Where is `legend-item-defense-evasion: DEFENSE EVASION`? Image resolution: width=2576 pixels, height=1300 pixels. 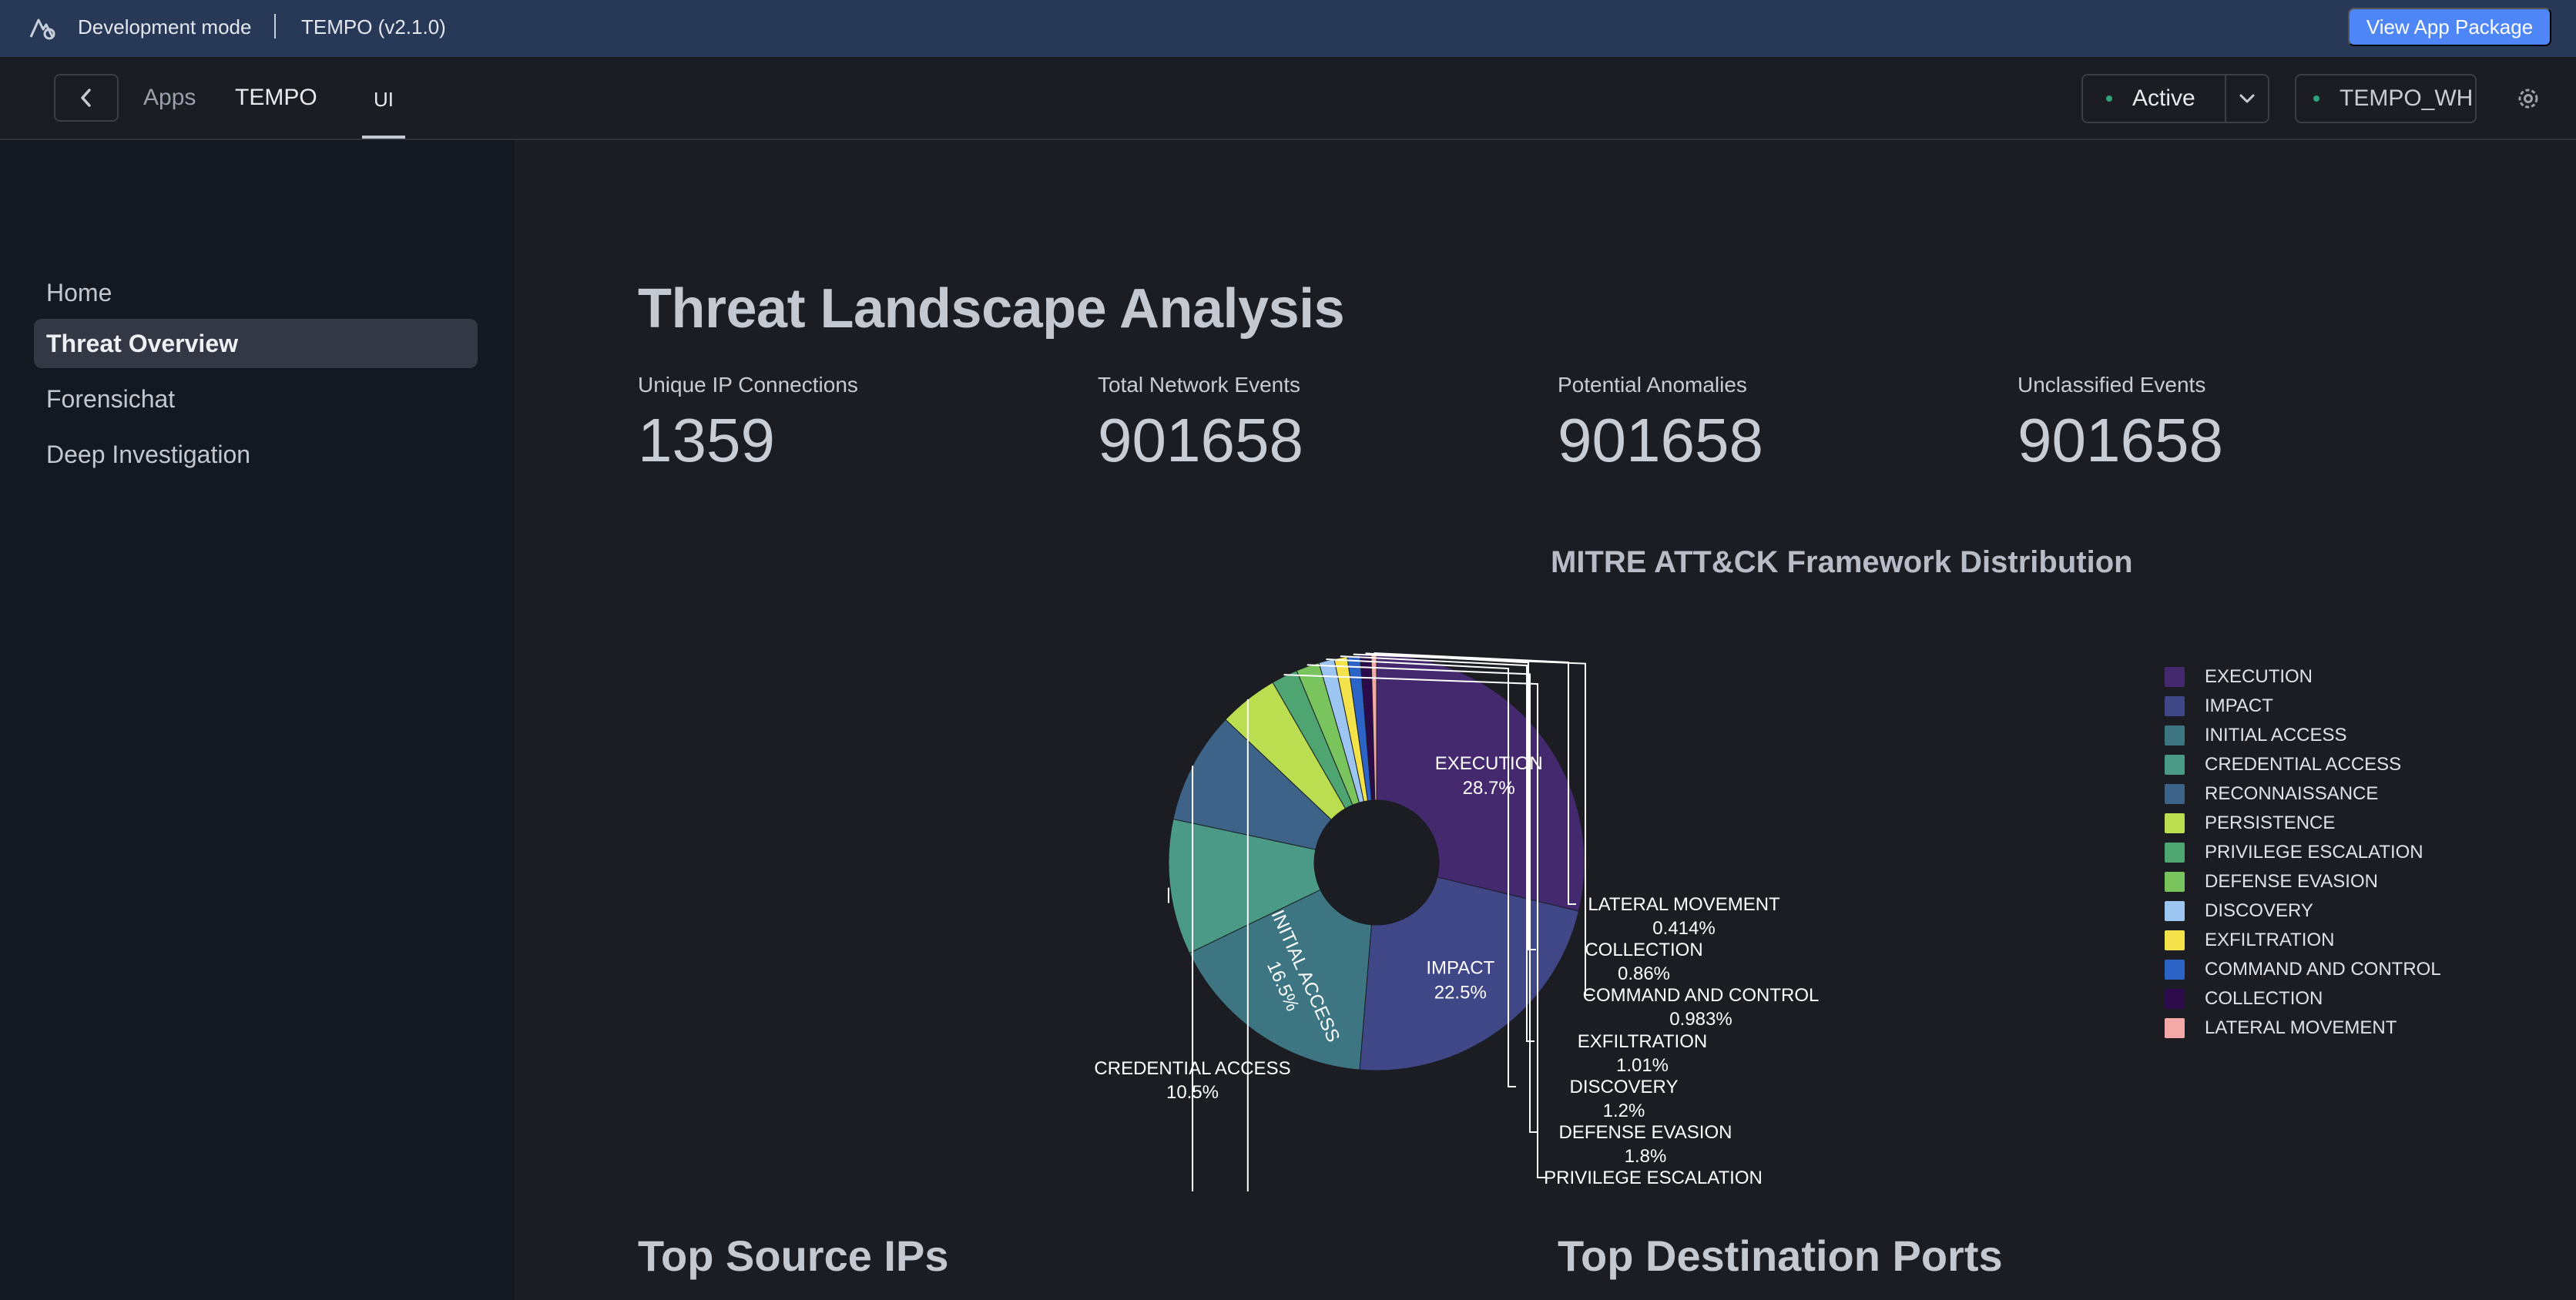 legend-item-defense-evasion: DEFENSE EVASION is located at coordinates (2342, 882).